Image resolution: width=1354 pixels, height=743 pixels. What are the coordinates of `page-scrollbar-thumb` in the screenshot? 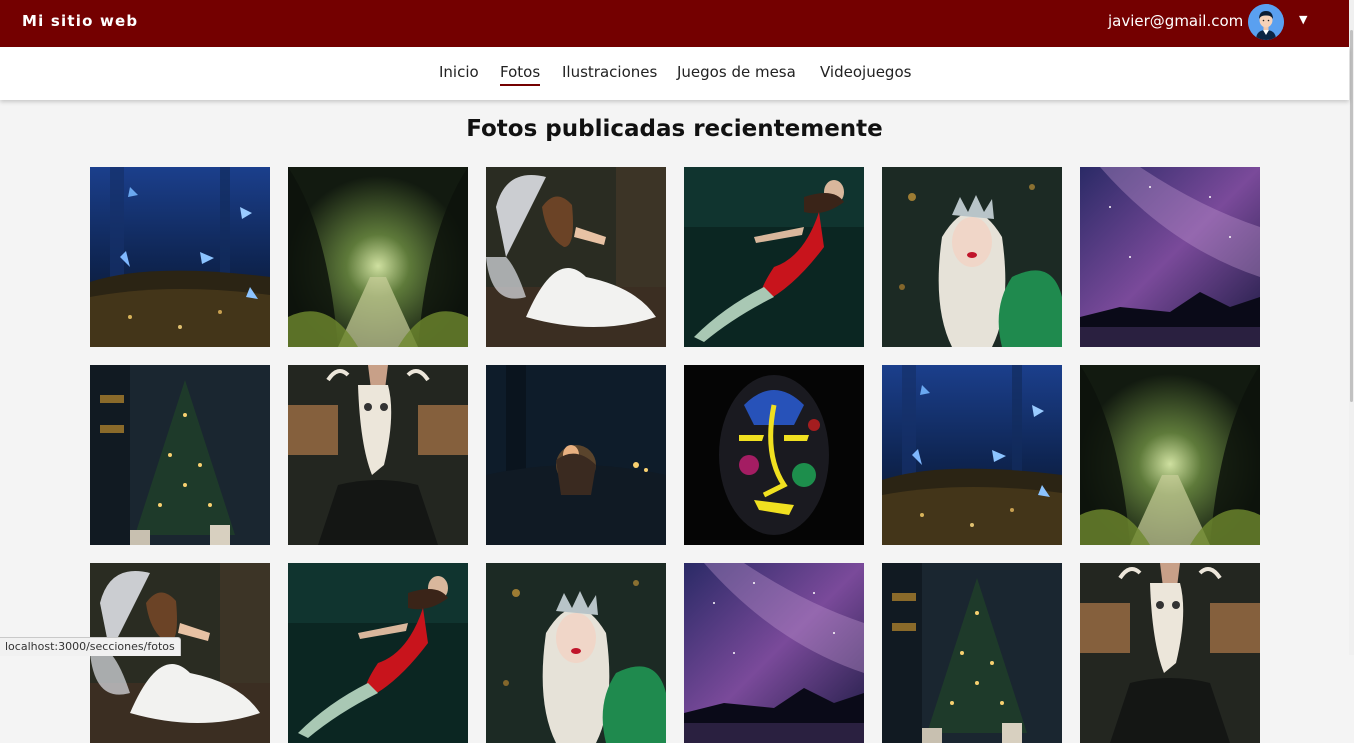 It's located at (1351, 216).